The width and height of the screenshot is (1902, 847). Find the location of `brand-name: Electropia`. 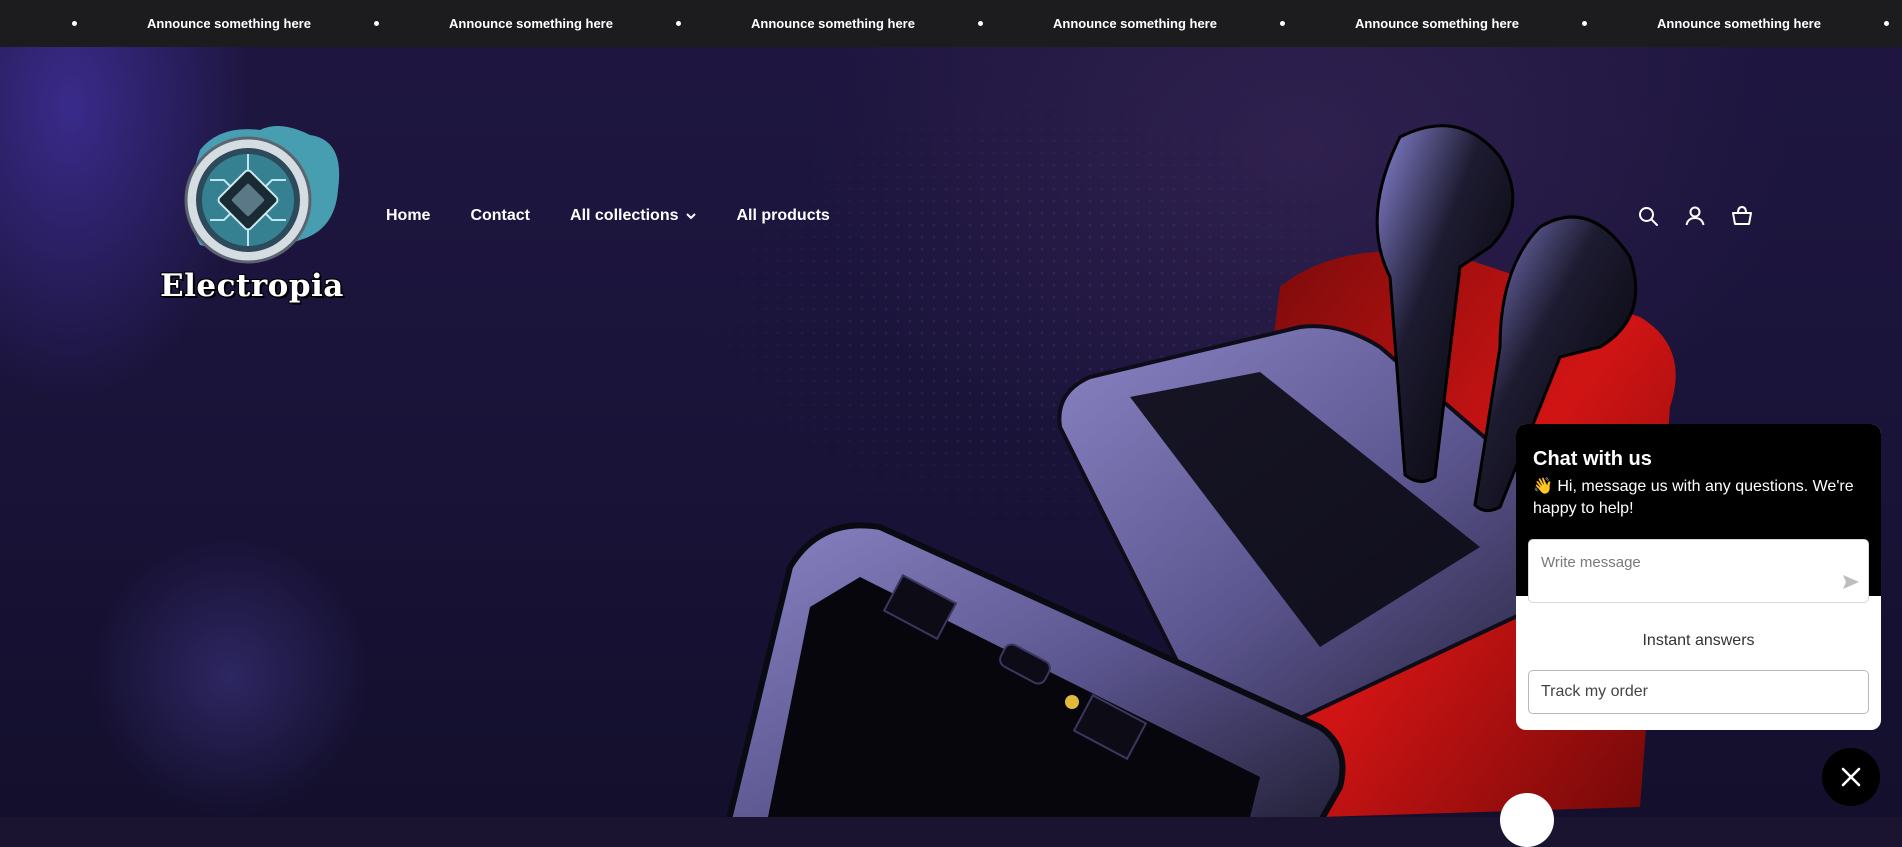

brand-name: Electropia is located at coordinates (252, 286).